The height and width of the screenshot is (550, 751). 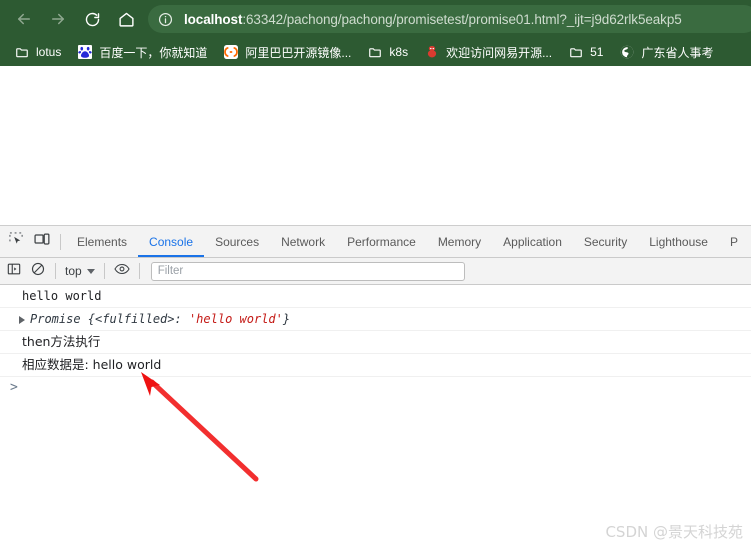 I want to click on device-toolbar-icon, so click(x=42, y=242).